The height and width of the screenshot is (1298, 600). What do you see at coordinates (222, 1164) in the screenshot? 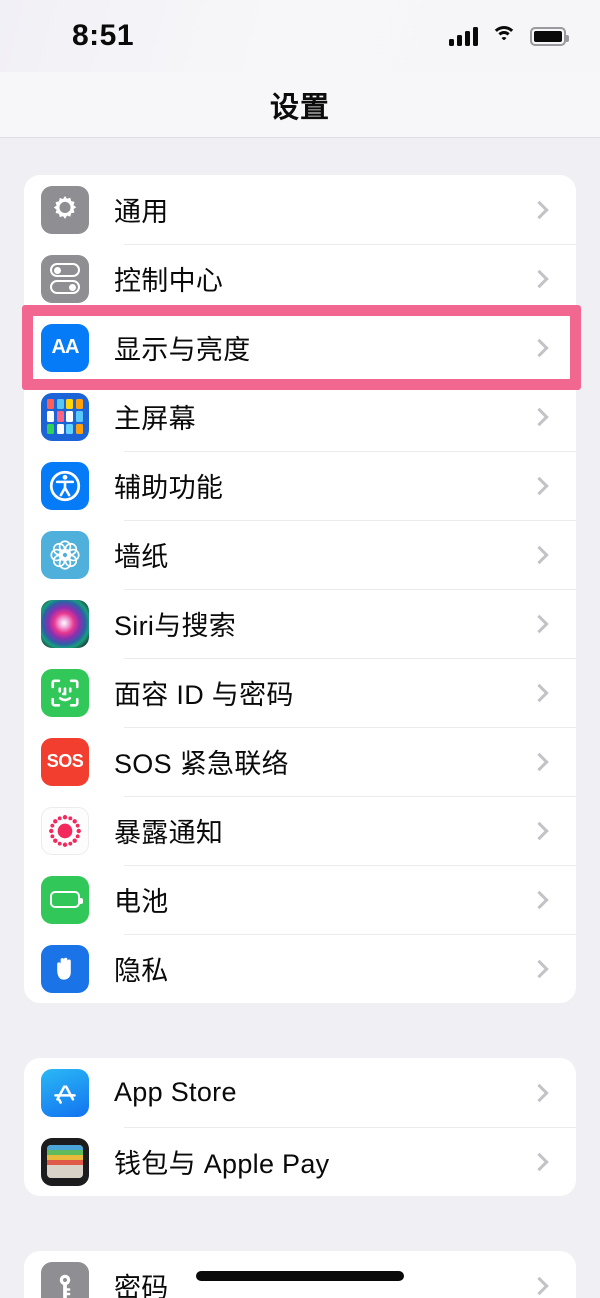
I see `settings-row-label: 钱包与 Apple Pay` at bounding box center [222, 1164].